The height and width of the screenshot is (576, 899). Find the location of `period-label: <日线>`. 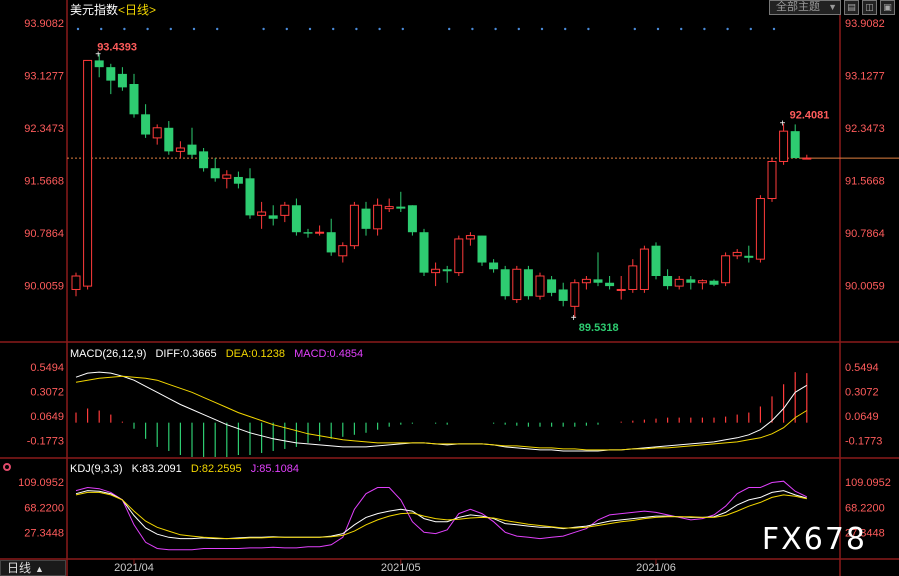

period-label: <日线> is located at coordinates (137, 10).